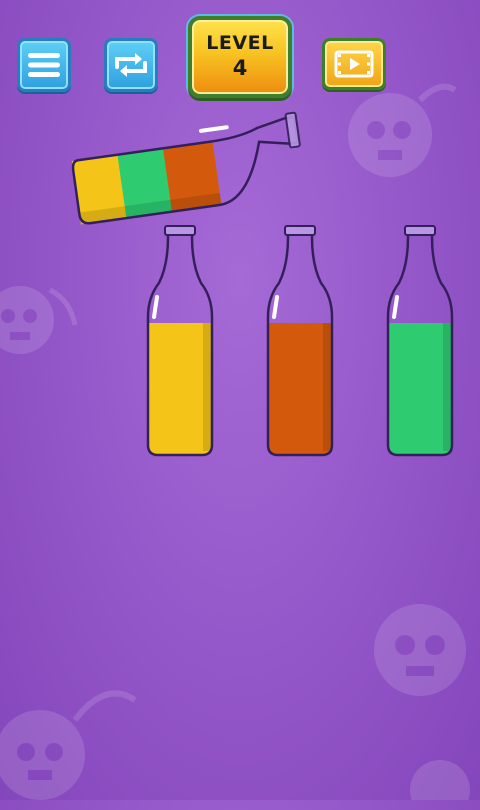 The image size is (480, 810). Describe the element at coordinates (420, 389) in the screenshot. I see `liquid-green` at that location.